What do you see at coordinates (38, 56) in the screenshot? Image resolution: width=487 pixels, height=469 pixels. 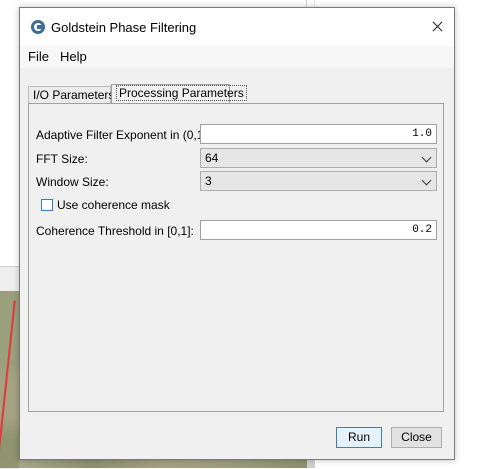 I see `menu-file: File` at bounding box center [38, 56].